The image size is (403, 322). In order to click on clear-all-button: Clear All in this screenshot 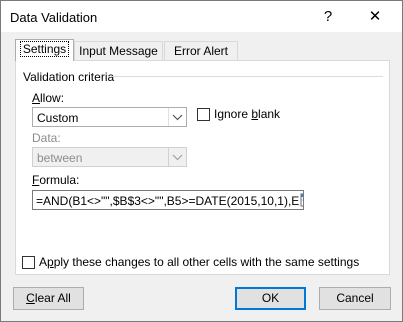, I will do `click(48, 298)`.